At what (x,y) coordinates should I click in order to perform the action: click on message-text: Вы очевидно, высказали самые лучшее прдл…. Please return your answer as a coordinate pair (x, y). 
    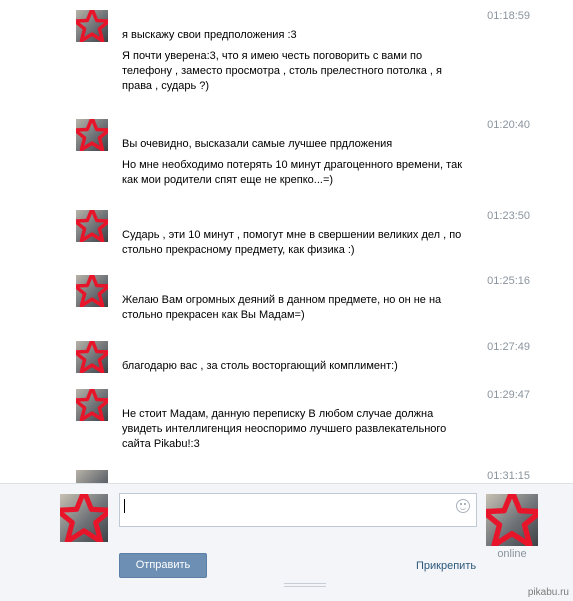
    Looking at the image, I should click on (257, 144).